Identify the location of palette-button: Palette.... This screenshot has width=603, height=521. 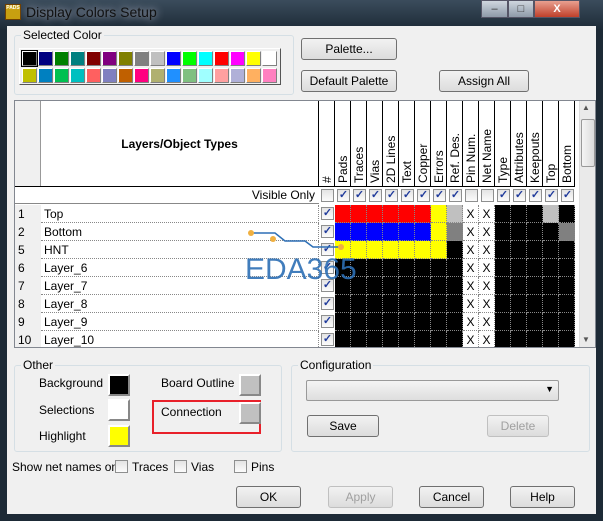
(349, 49).